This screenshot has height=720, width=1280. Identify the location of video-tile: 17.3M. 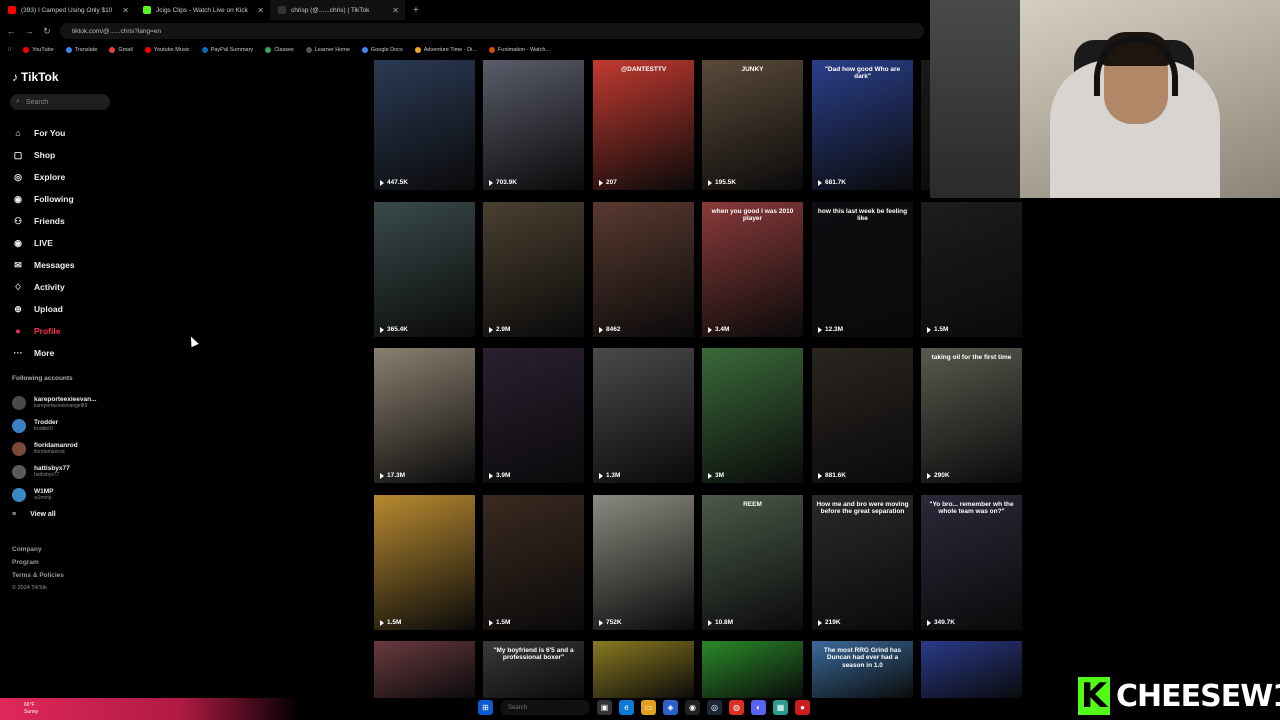
(424, 415).